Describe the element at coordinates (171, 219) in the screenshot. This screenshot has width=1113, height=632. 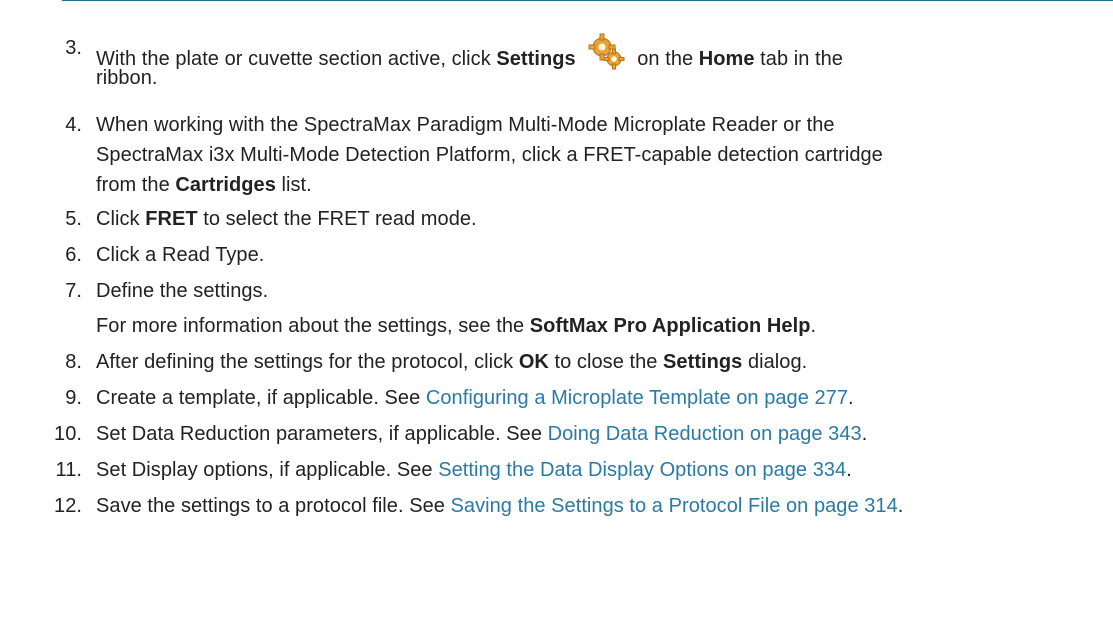
I see `fret-label: FRET` at that location.